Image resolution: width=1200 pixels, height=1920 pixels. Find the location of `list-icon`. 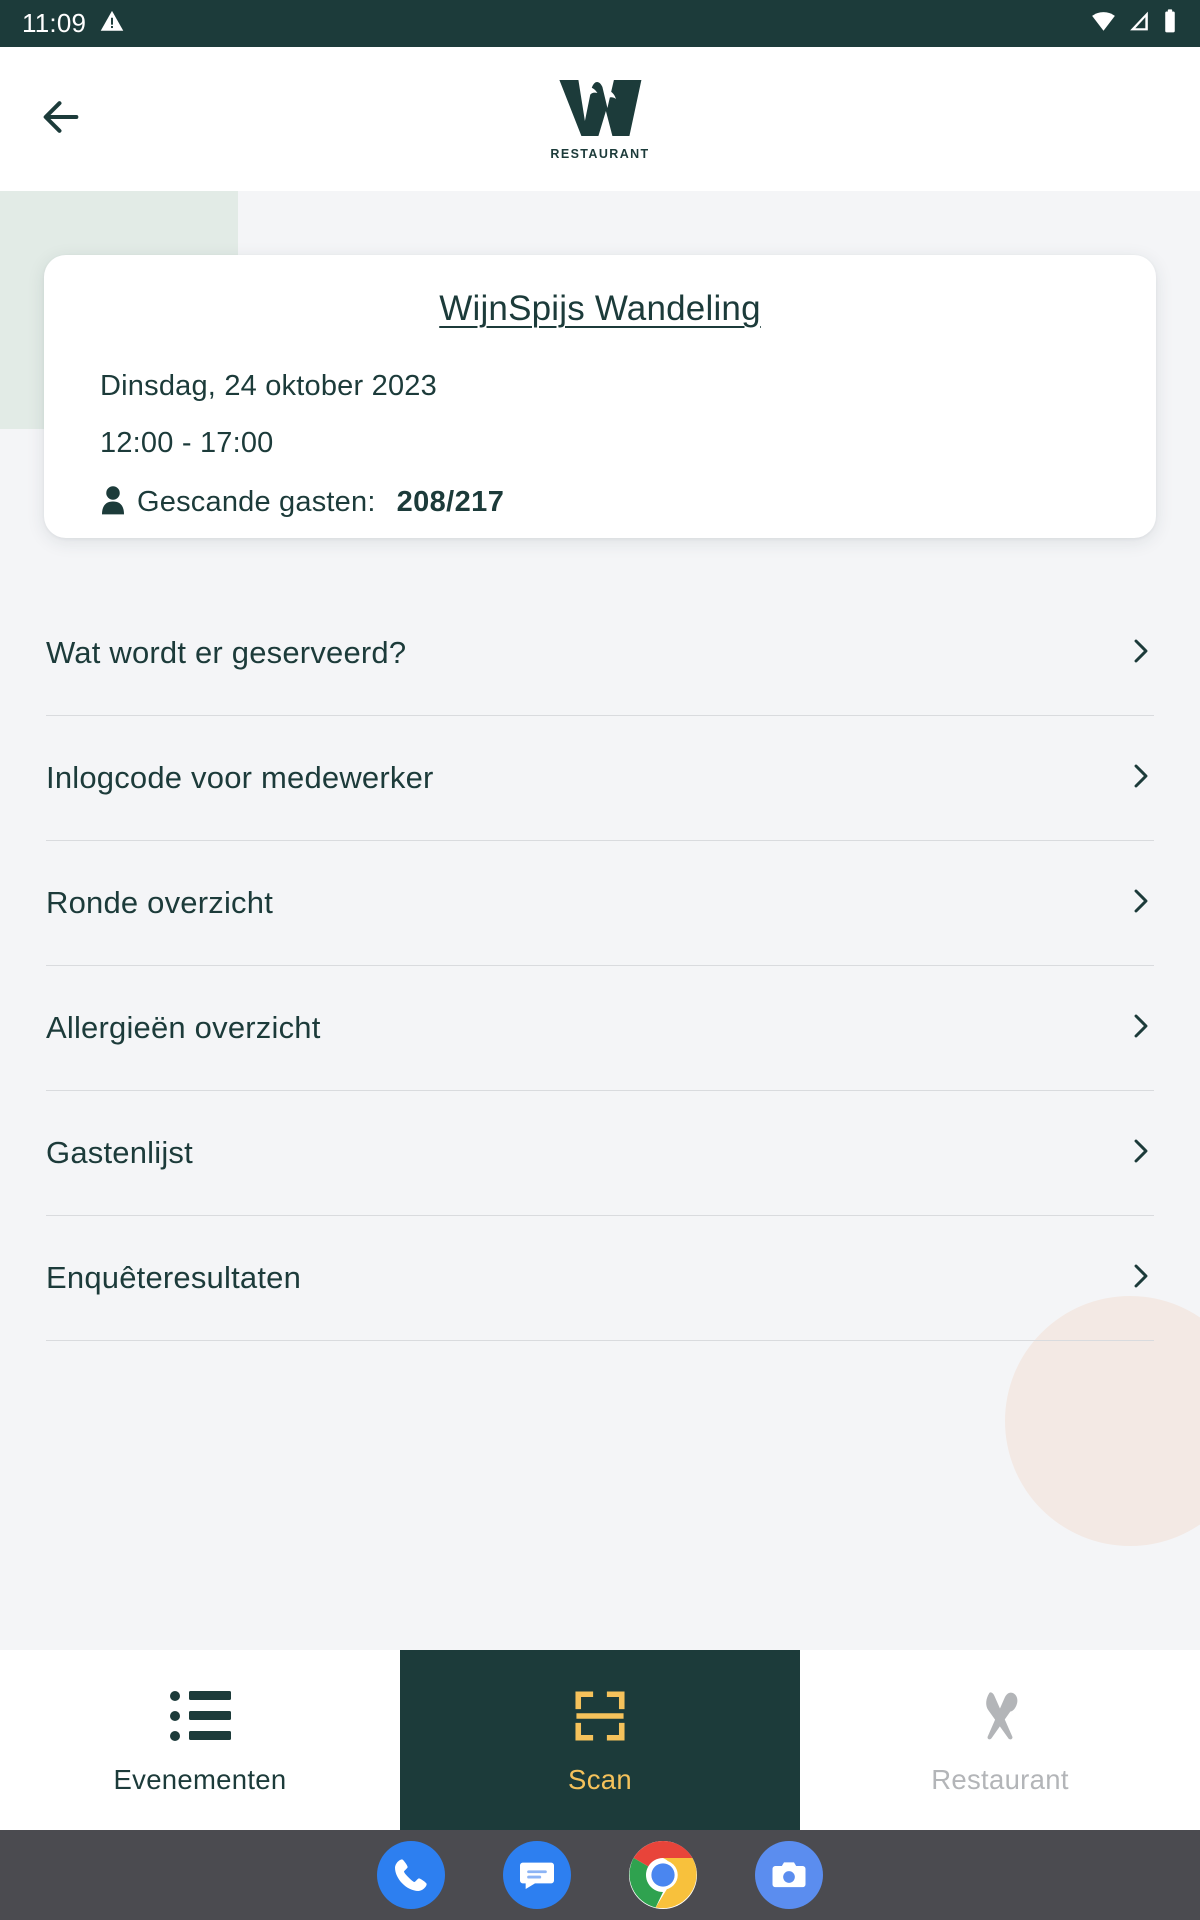

list-icon is located at coordinates (200, 1716).